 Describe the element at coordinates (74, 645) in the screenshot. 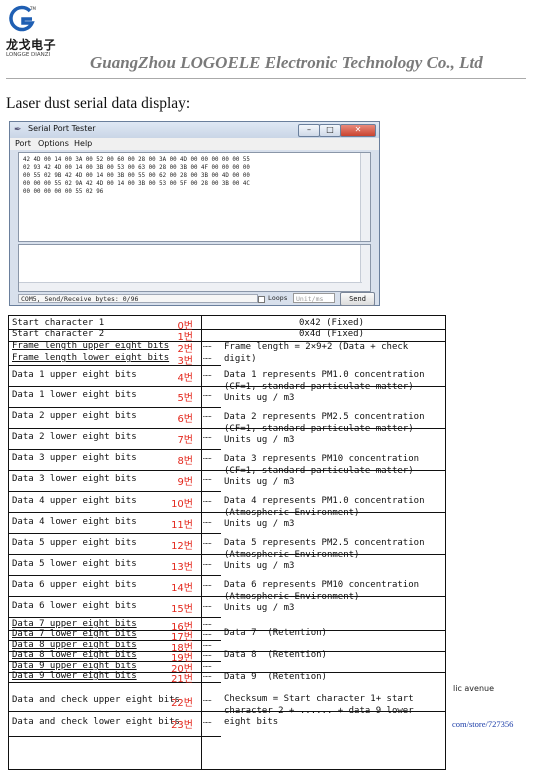

I see `row-label: Data 8 upper eight bits` at that location.